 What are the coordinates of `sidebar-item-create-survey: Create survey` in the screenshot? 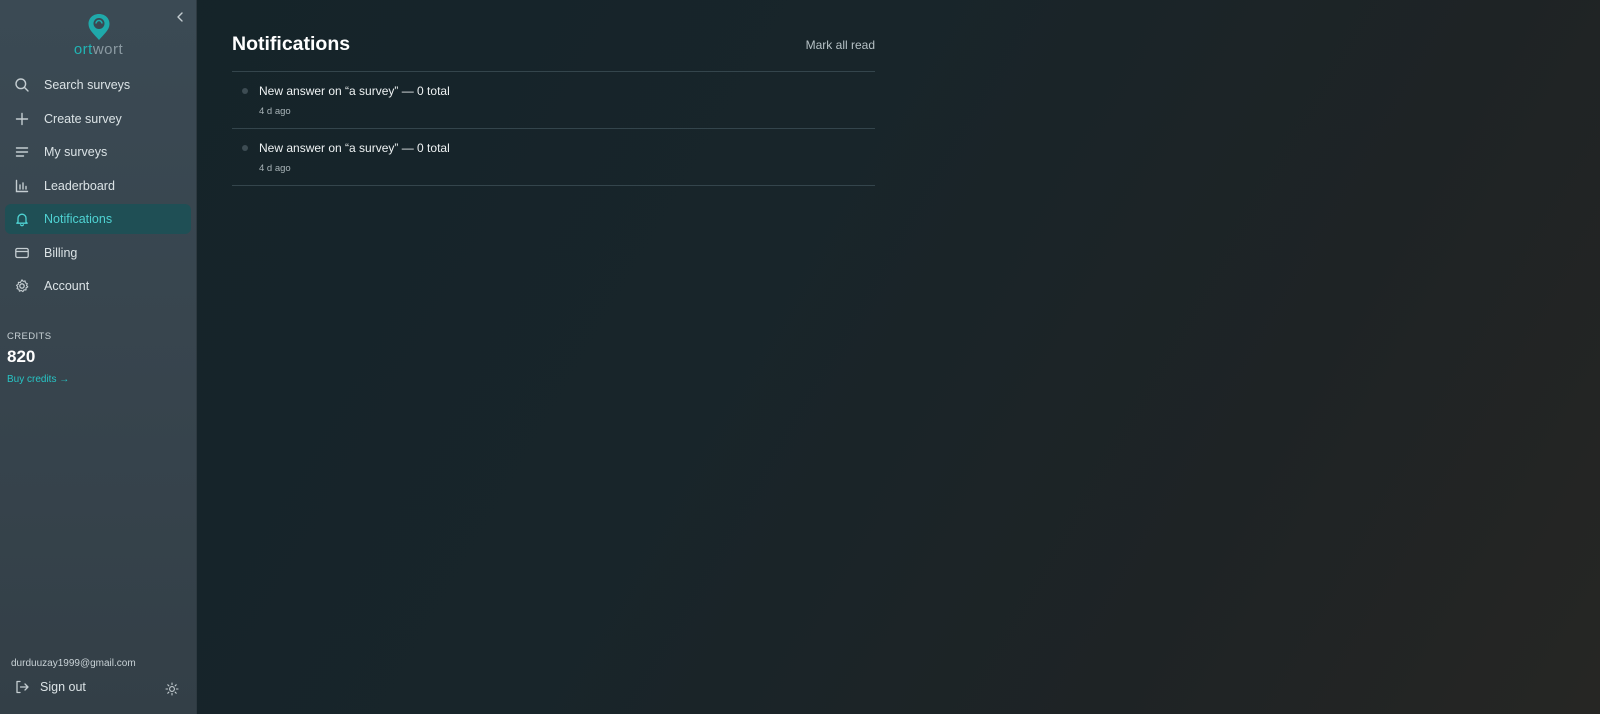 It's located at (98, 119).